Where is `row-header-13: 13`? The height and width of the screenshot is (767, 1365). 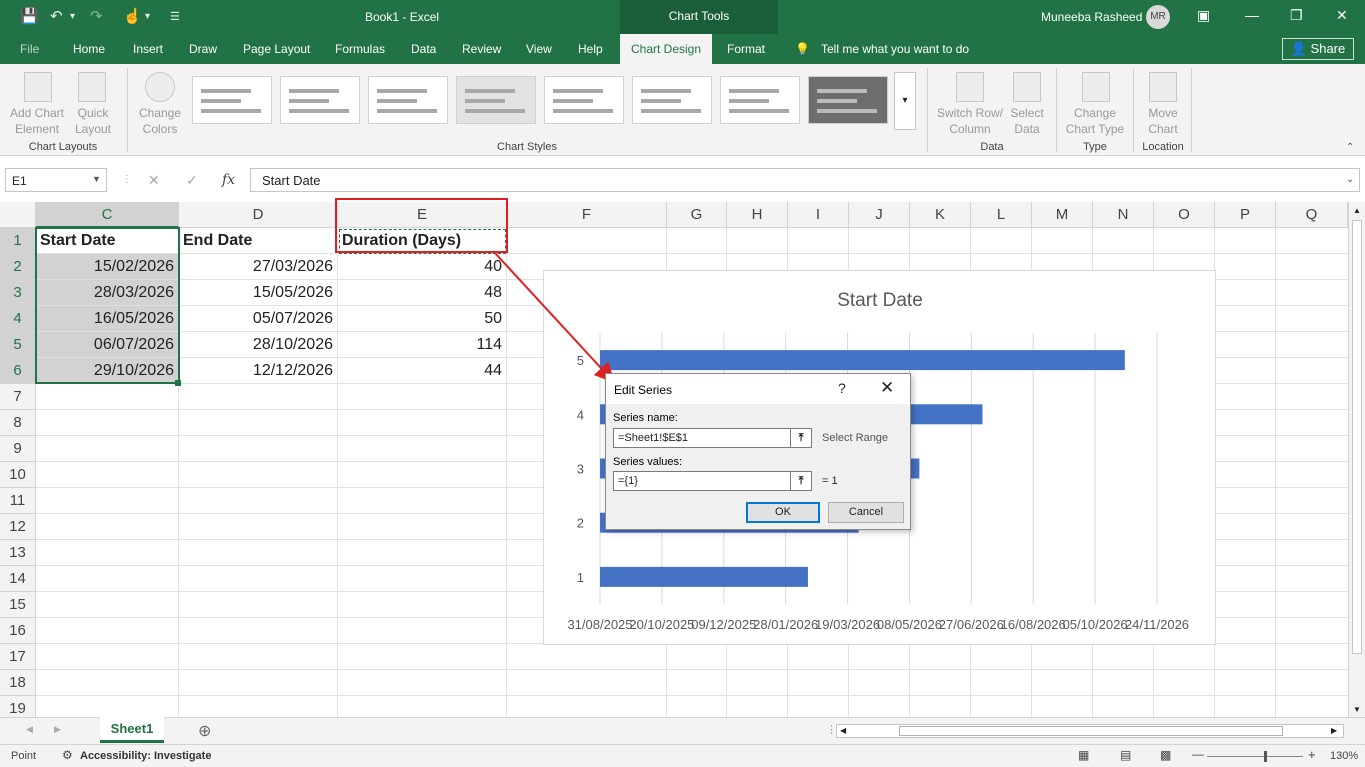 row-header-13: 13 is located at coordinates (18, 553).